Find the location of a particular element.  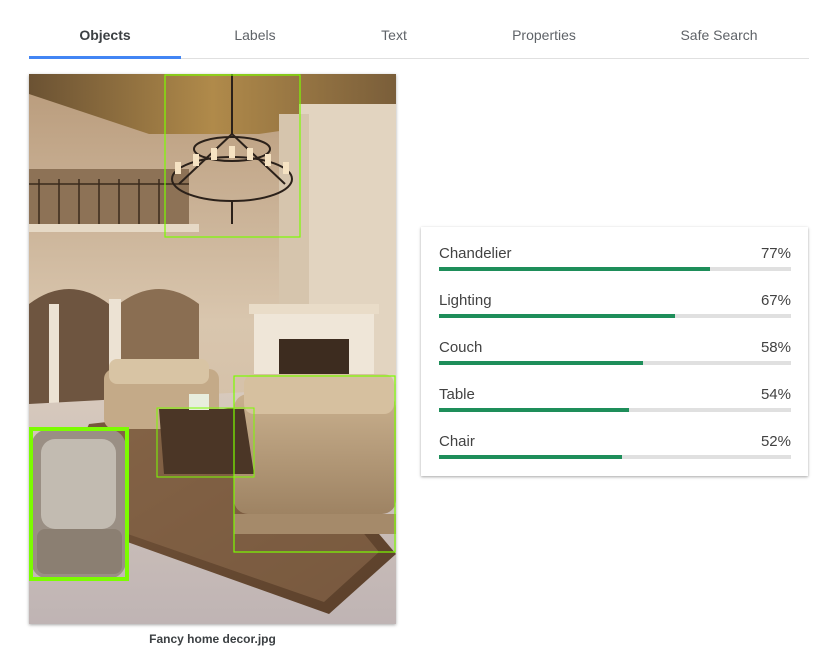

tab-text: Text is located at coordinates (394, 36).